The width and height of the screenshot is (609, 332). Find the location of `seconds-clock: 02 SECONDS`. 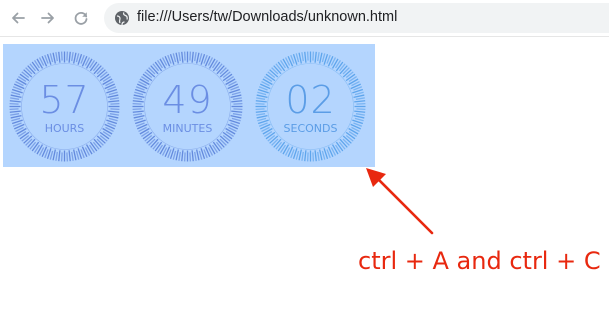

seconds-clock: 02 SECONDS is located at coordinates (310, 106).